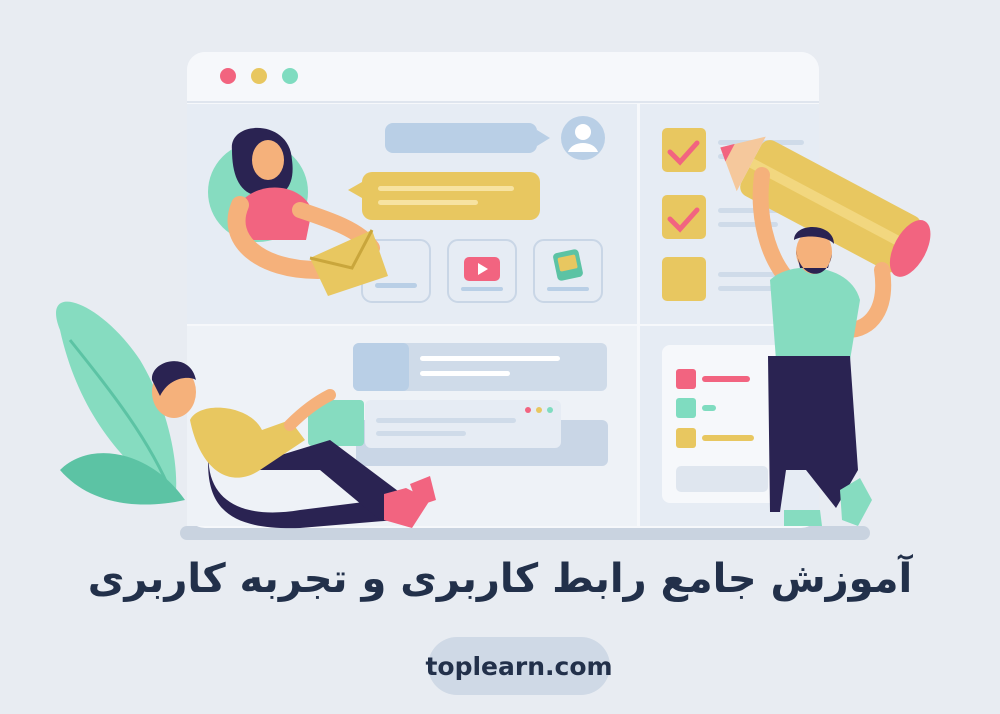 This screenshot has height=714, width=1000. I want to click on window-maximize-dot, so click(290, 76).